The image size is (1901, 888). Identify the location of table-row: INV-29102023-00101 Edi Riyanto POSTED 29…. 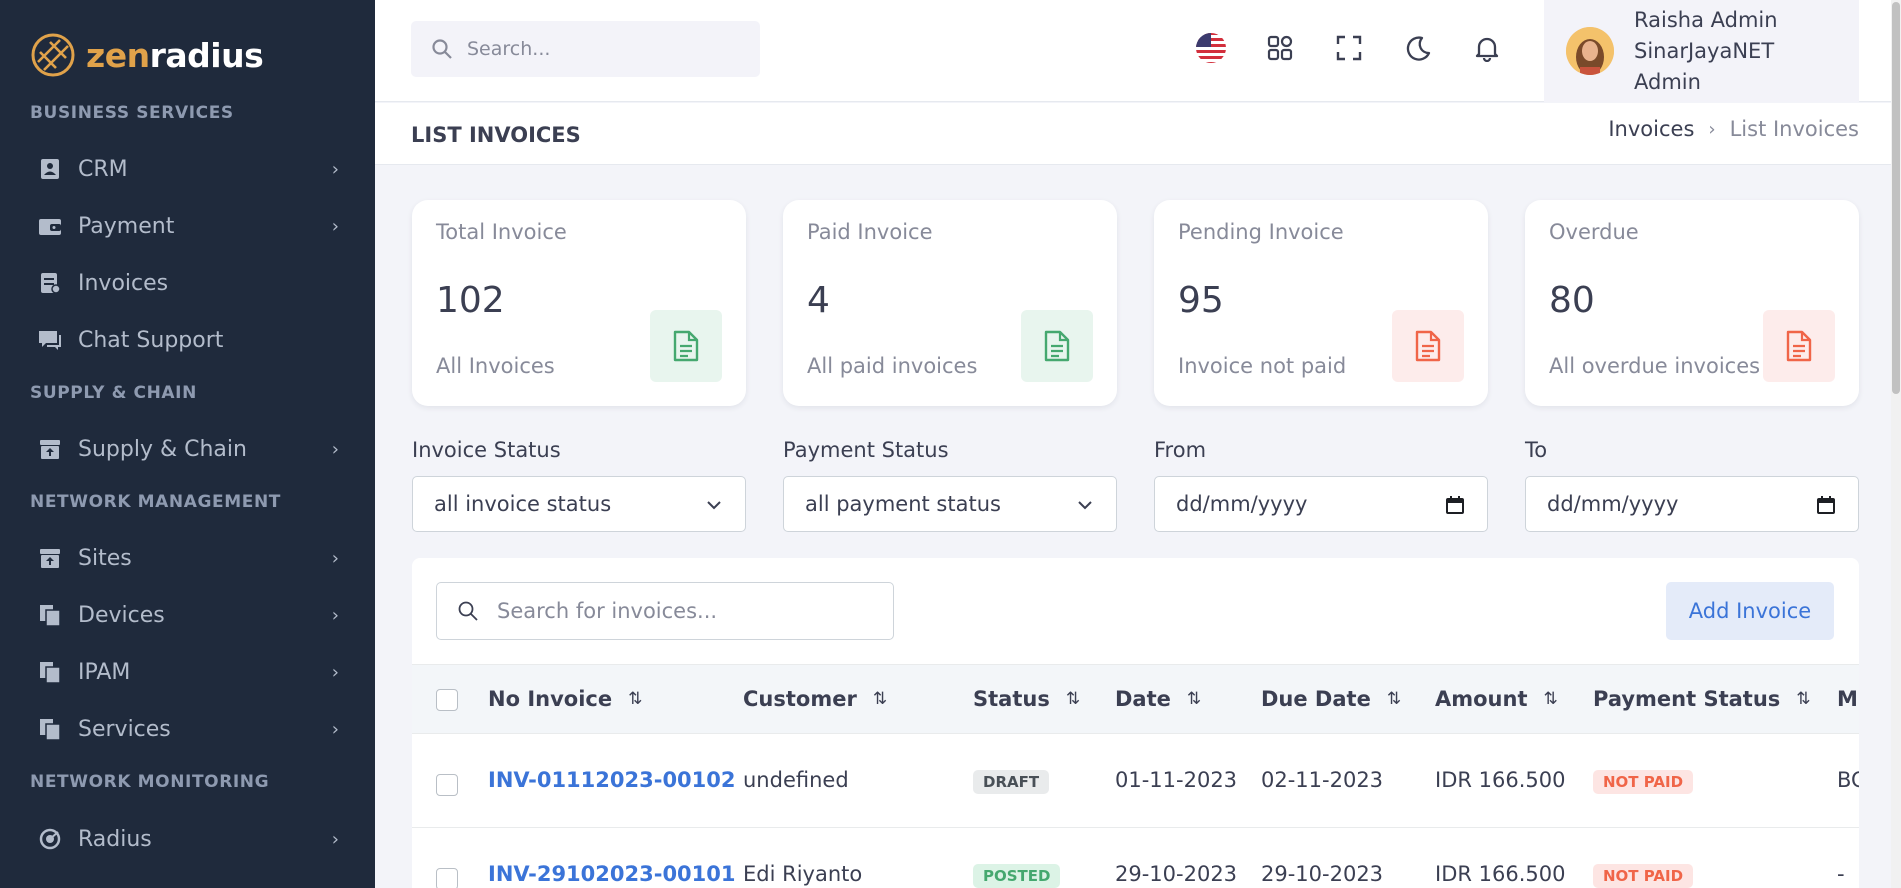
(1135, 858).